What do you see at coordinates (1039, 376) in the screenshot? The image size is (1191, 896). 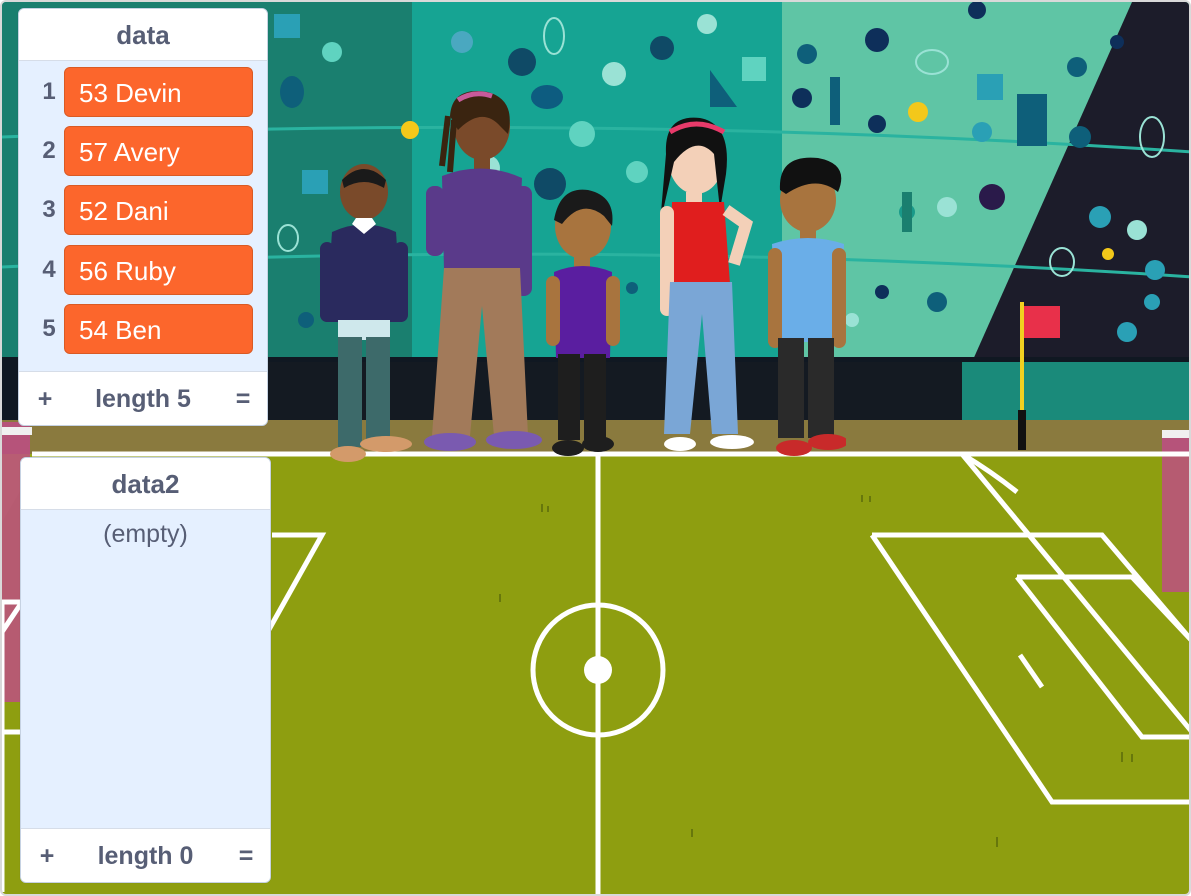 I see `corner-flag-sprite` at bounding box center [1039, 376].